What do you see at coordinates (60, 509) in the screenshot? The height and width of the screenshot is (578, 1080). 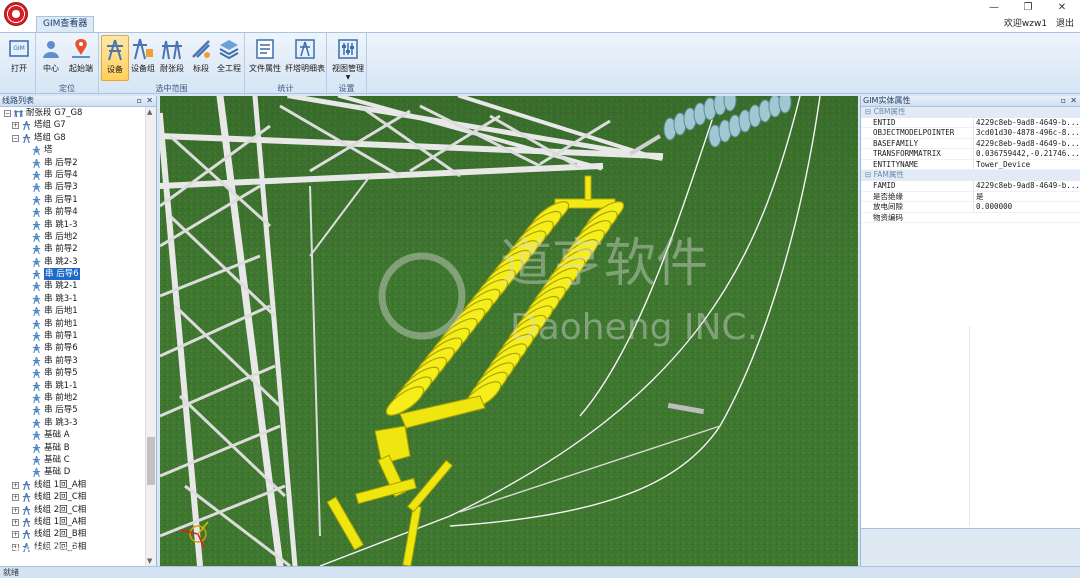 I see `tree-node-label: 线组 2回_C相` at bounding box center [60, 509].